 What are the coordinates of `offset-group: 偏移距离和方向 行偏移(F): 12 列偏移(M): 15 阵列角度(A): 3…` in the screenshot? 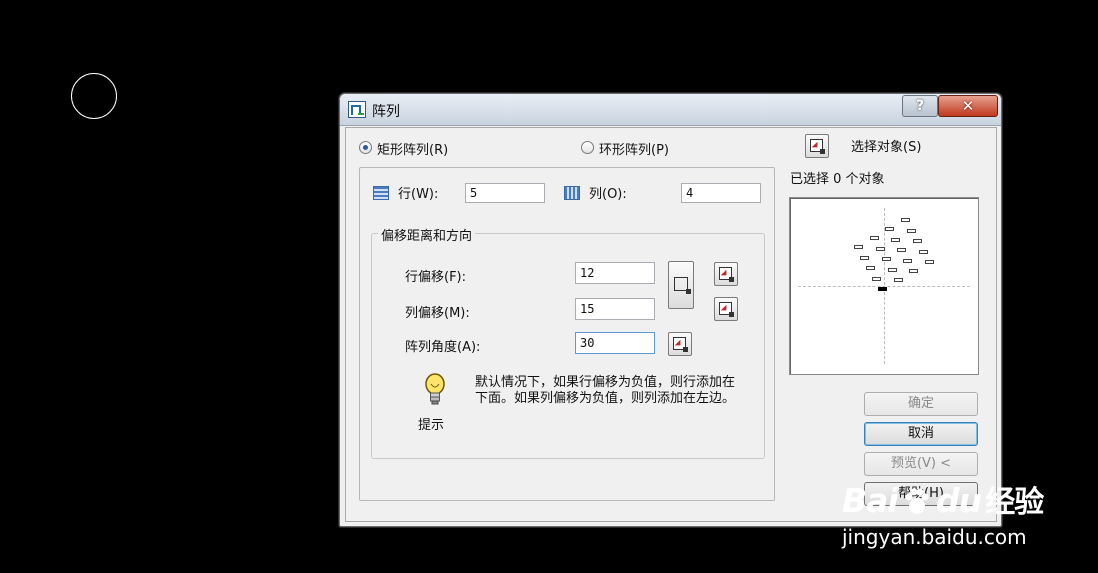 It's located at (568, 342).